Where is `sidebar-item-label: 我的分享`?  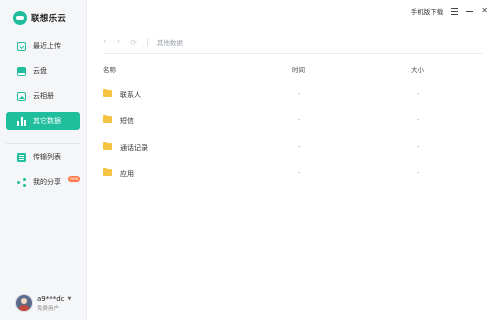
sidebar-item-label: 我的分享 is located at coordinates (47, 182).